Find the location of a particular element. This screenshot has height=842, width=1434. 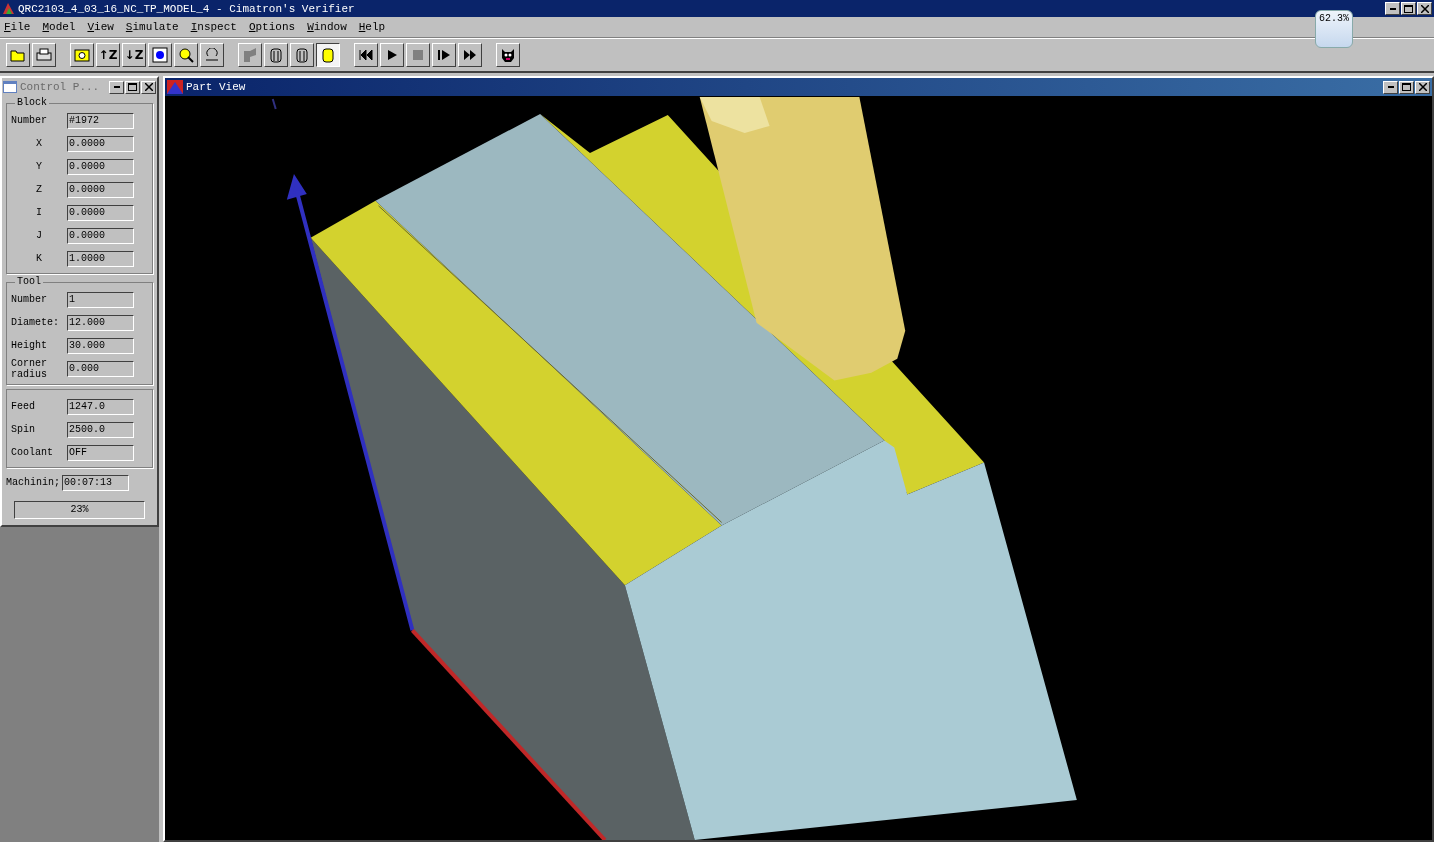

menu-item: Help is located at coordinates (372, 27).